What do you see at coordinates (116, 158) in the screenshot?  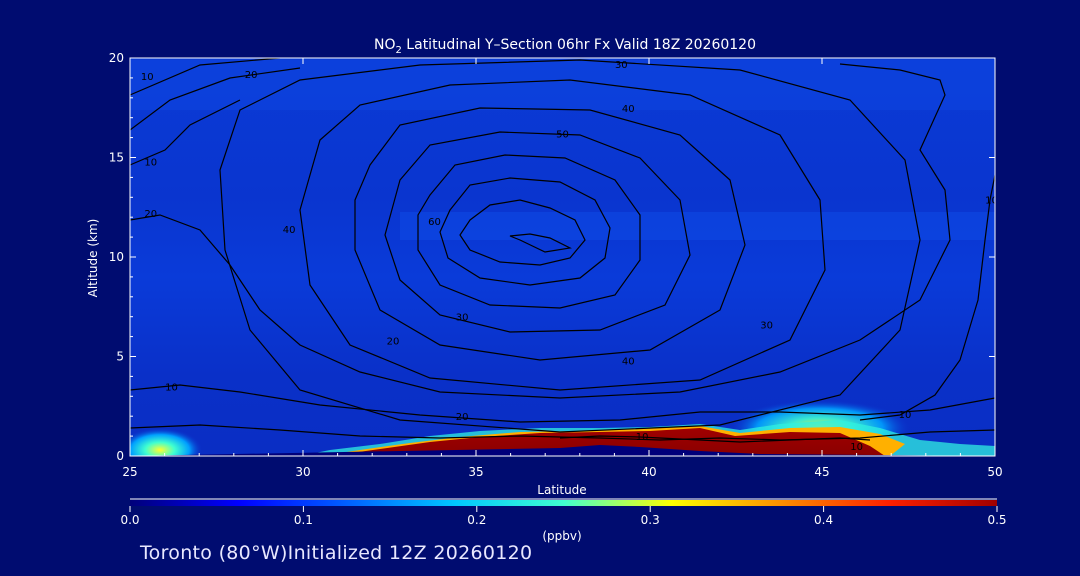 I see `y-tick-label: 15` at bounding box center [116, 158].